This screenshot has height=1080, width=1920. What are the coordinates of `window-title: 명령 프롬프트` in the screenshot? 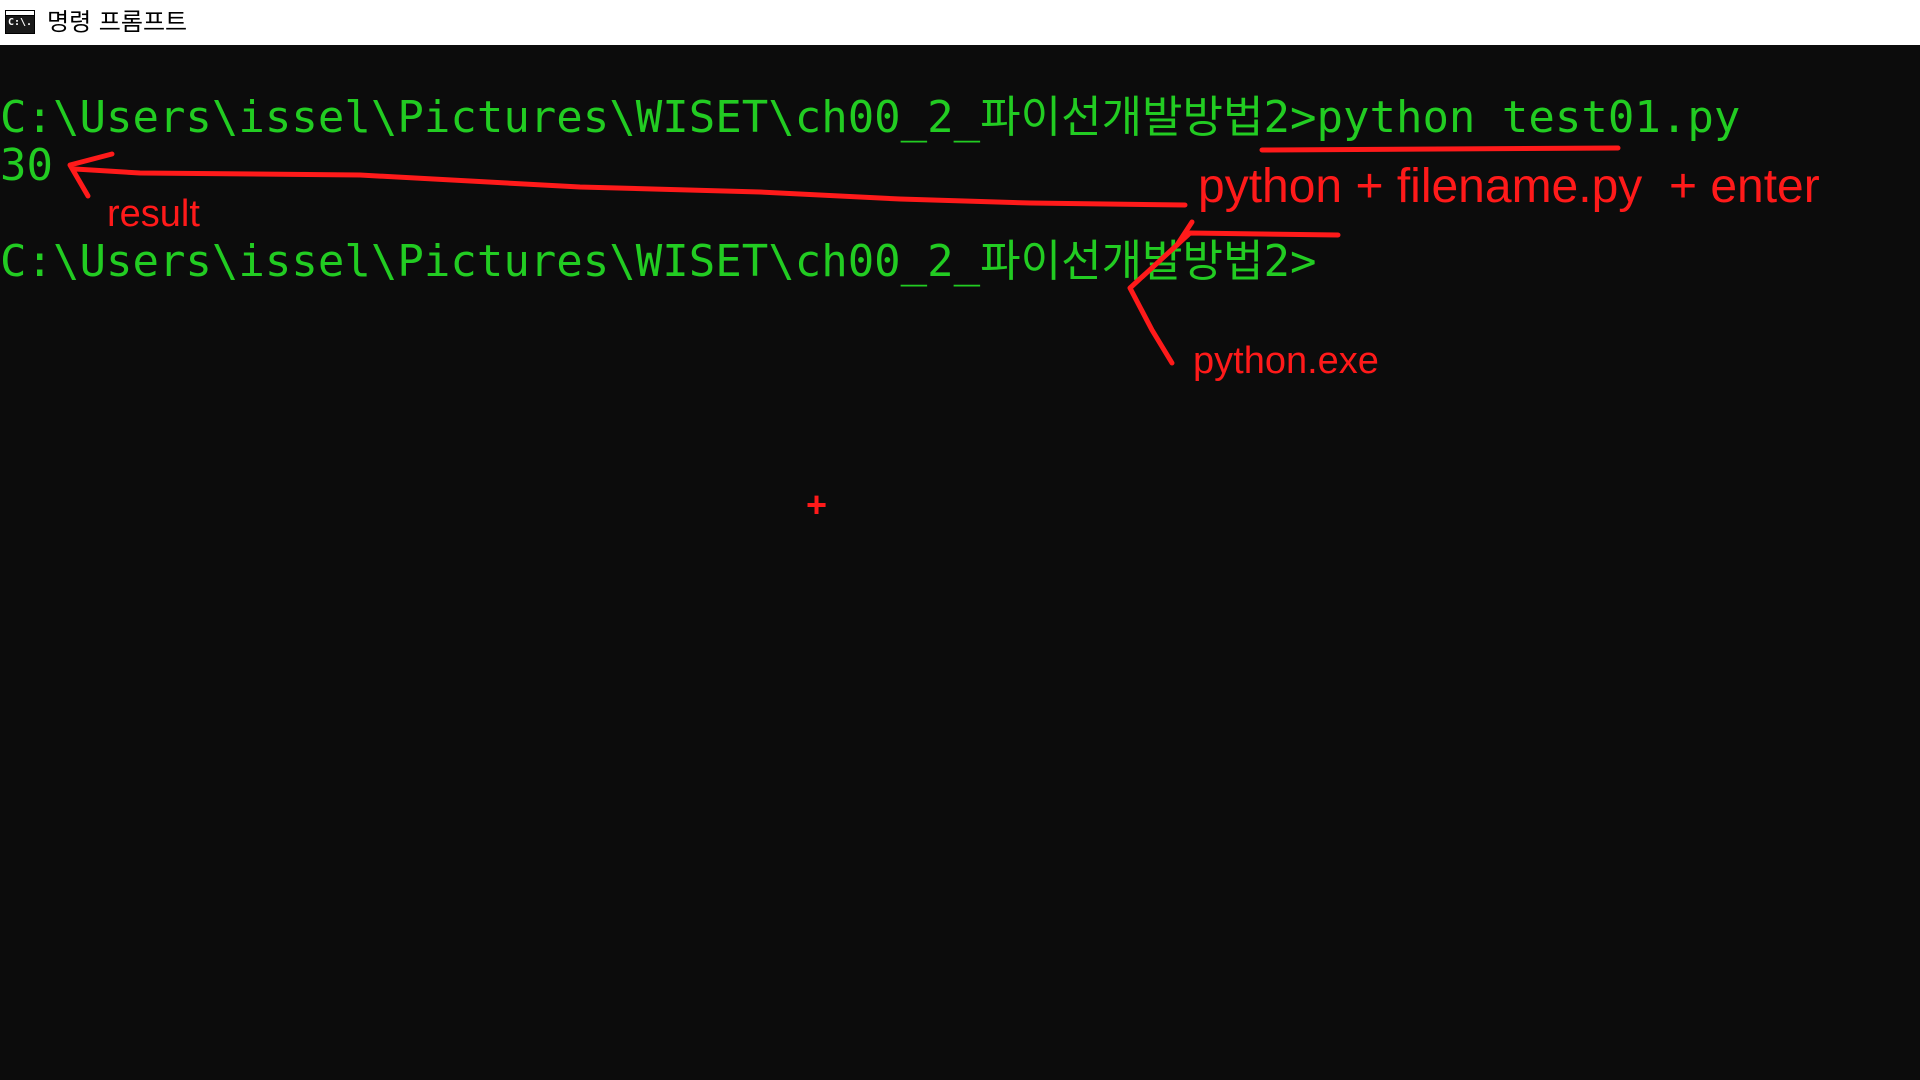 It's located at (117, 22).